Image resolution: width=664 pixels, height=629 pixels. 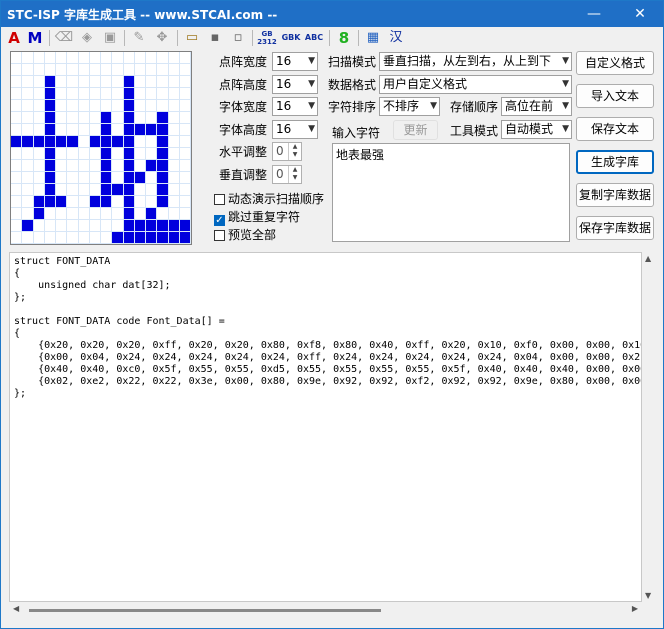 I want to click on h-adjust-spinner: 0 ▲ ▼, so click(x=287, y=151).